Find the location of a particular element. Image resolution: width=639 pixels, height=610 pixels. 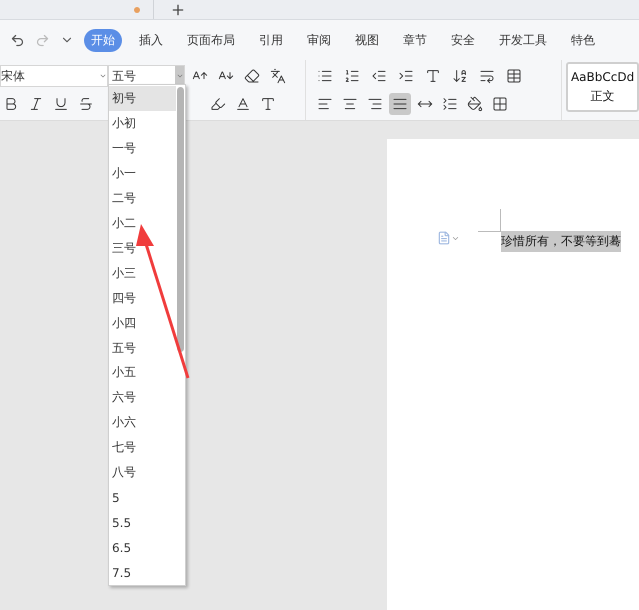

font-size-option: 小三 is located at coordinates (142, 273).